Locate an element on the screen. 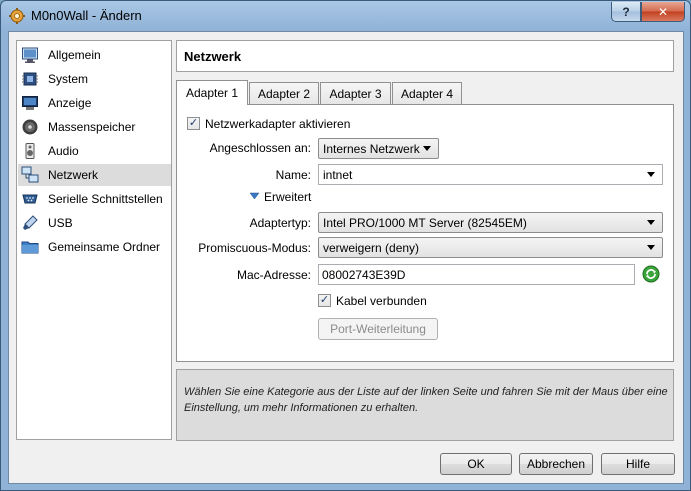 This screenshot has height=491, width=691. sidebar-item-label: System is located at coordinates (68, 79).